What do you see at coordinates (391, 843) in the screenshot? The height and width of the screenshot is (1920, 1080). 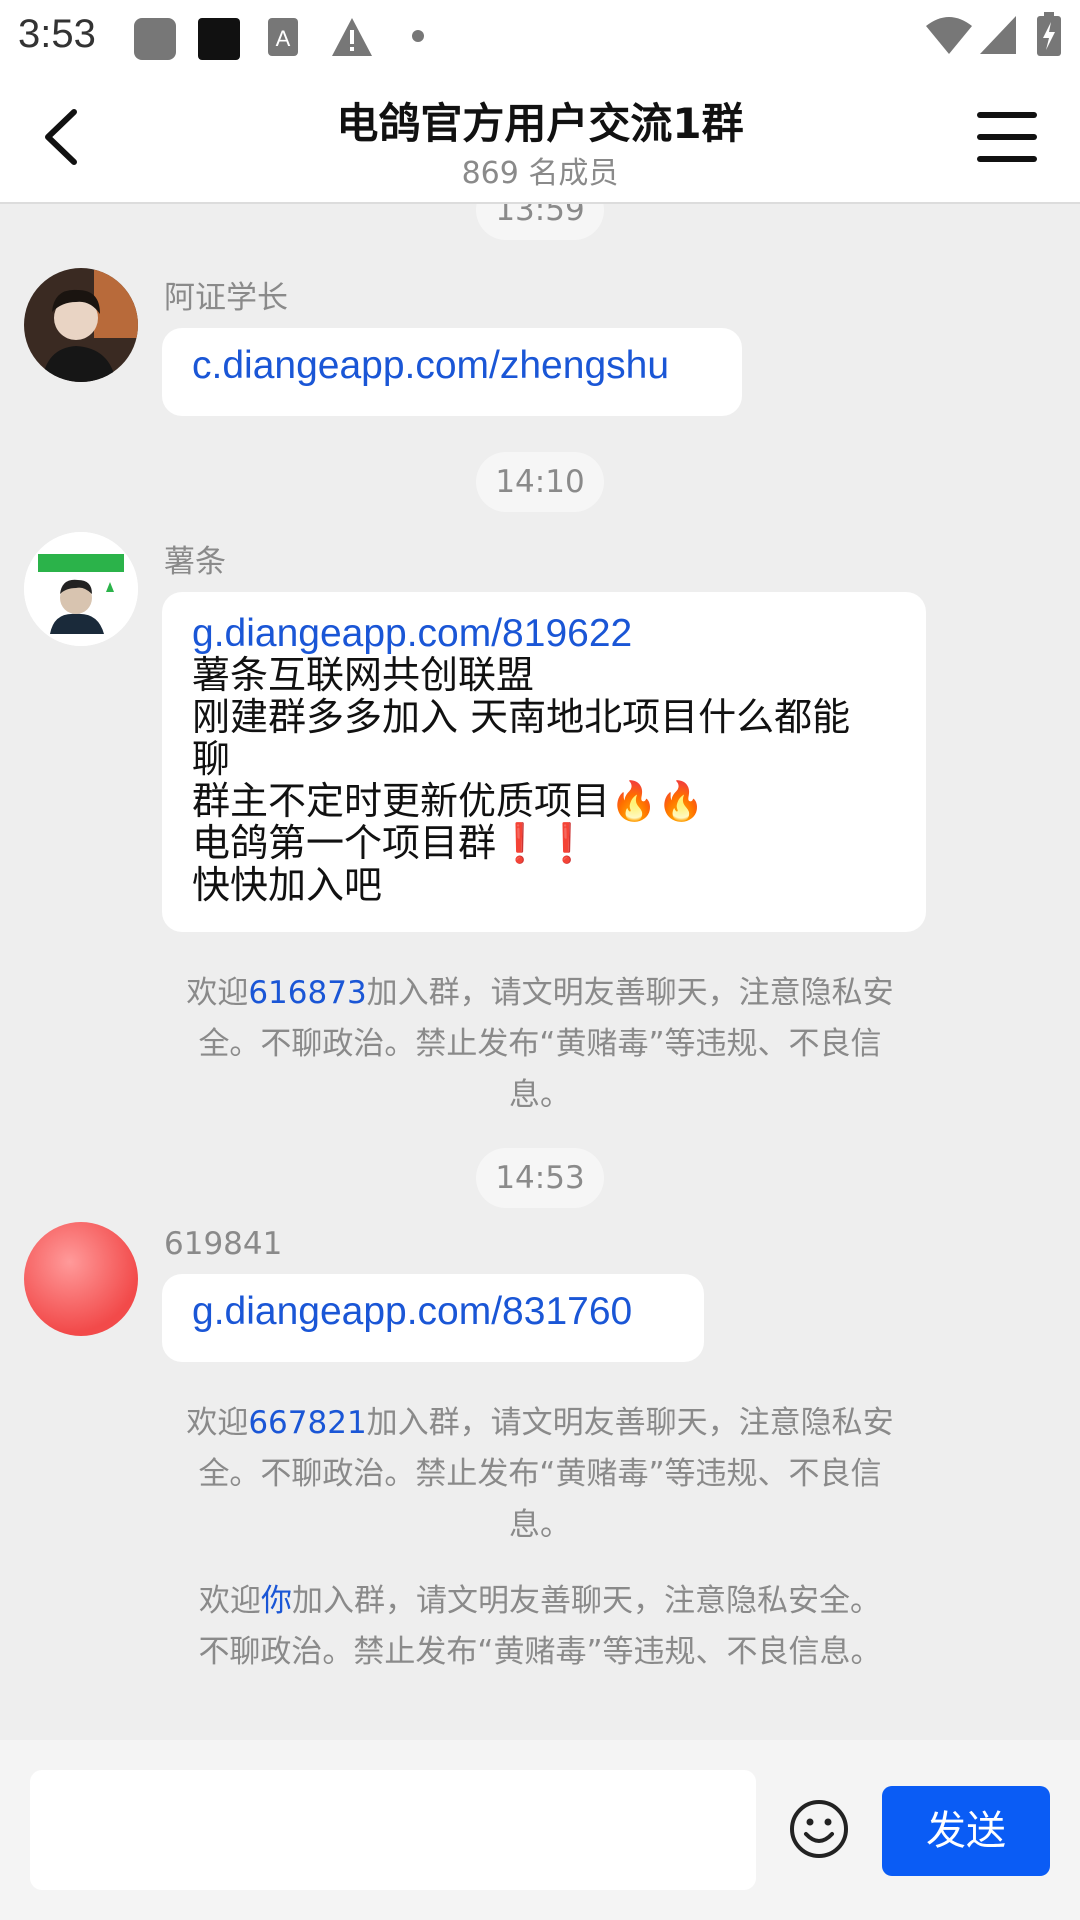 I see `message-text-line: 电鸽第一个项目群❗❗` at bounding box center [391, 843].